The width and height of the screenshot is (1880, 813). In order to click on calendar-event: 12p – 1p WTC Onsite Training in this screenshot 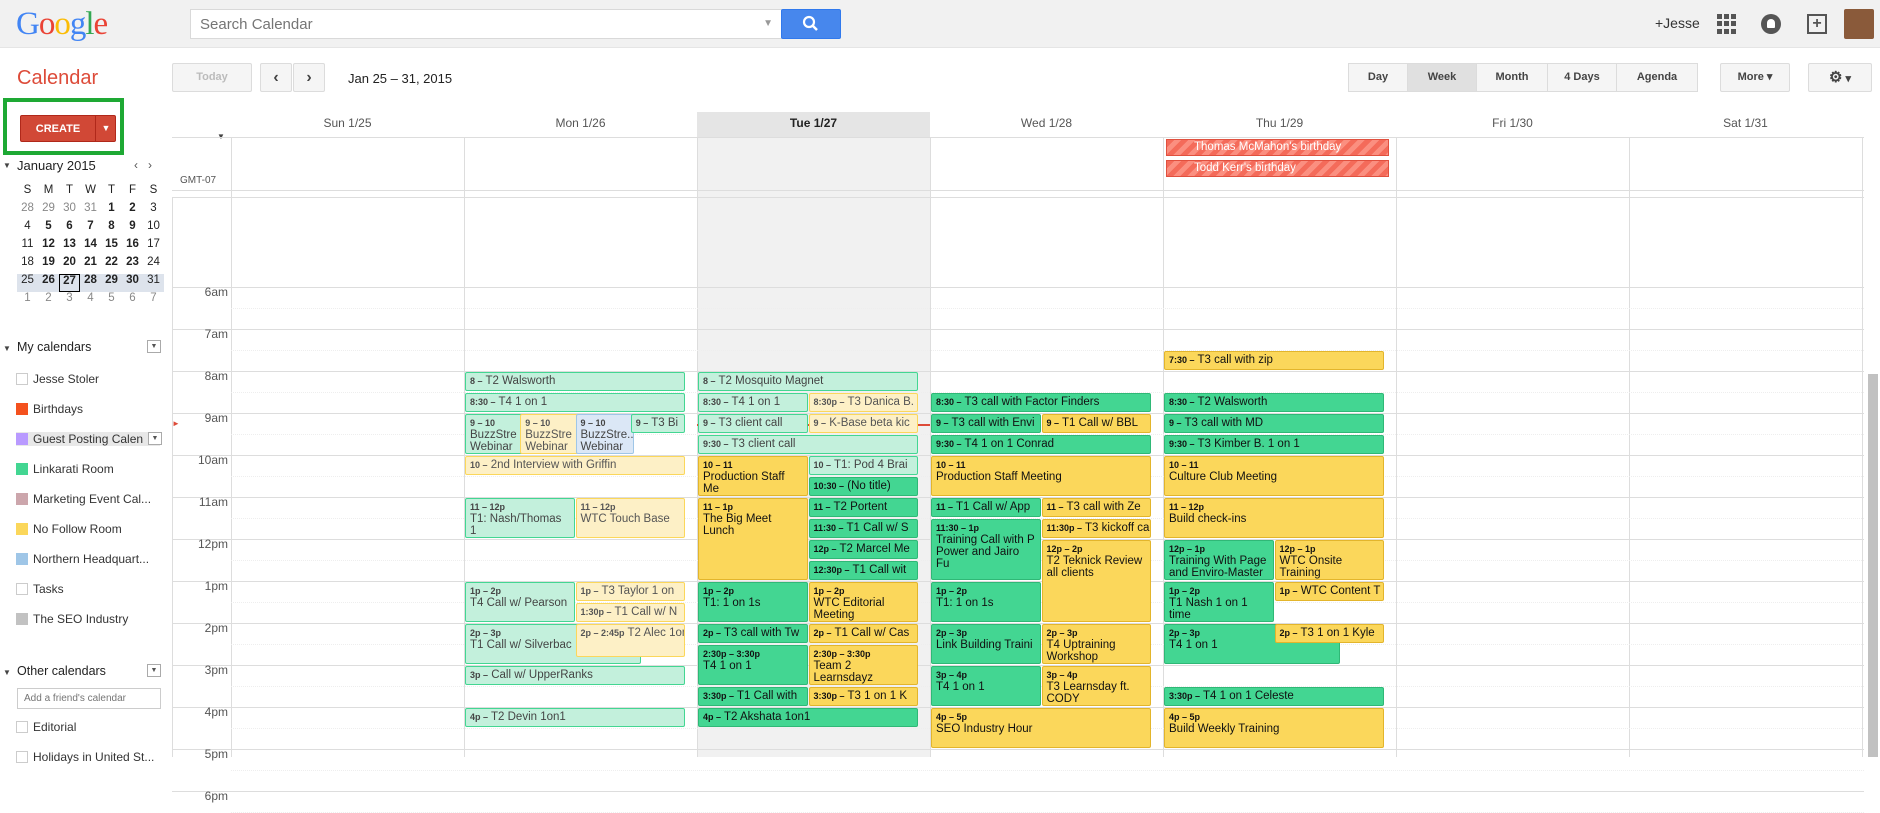, I will do `click(1329, 560)`.